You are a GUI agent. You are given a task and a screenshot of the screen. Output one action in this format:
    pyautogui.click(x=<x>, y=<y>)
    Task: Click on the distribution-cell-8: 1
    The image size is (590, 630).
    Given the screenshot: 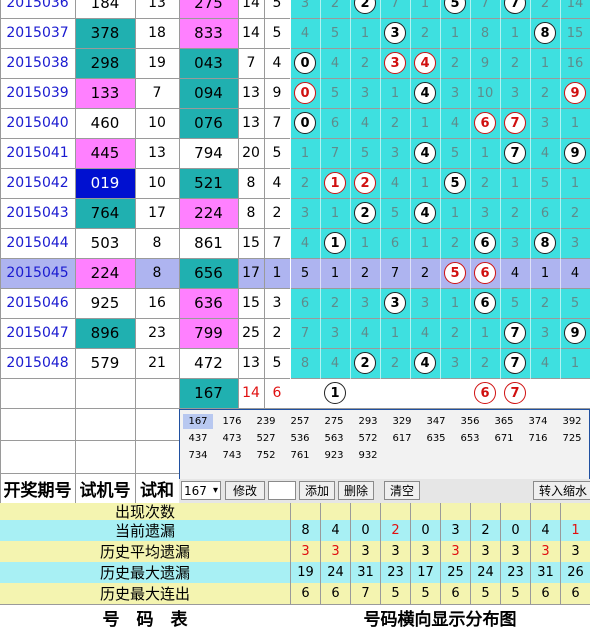 What is the action you would take?
    pyautogui.click(x=545, y=63)
    